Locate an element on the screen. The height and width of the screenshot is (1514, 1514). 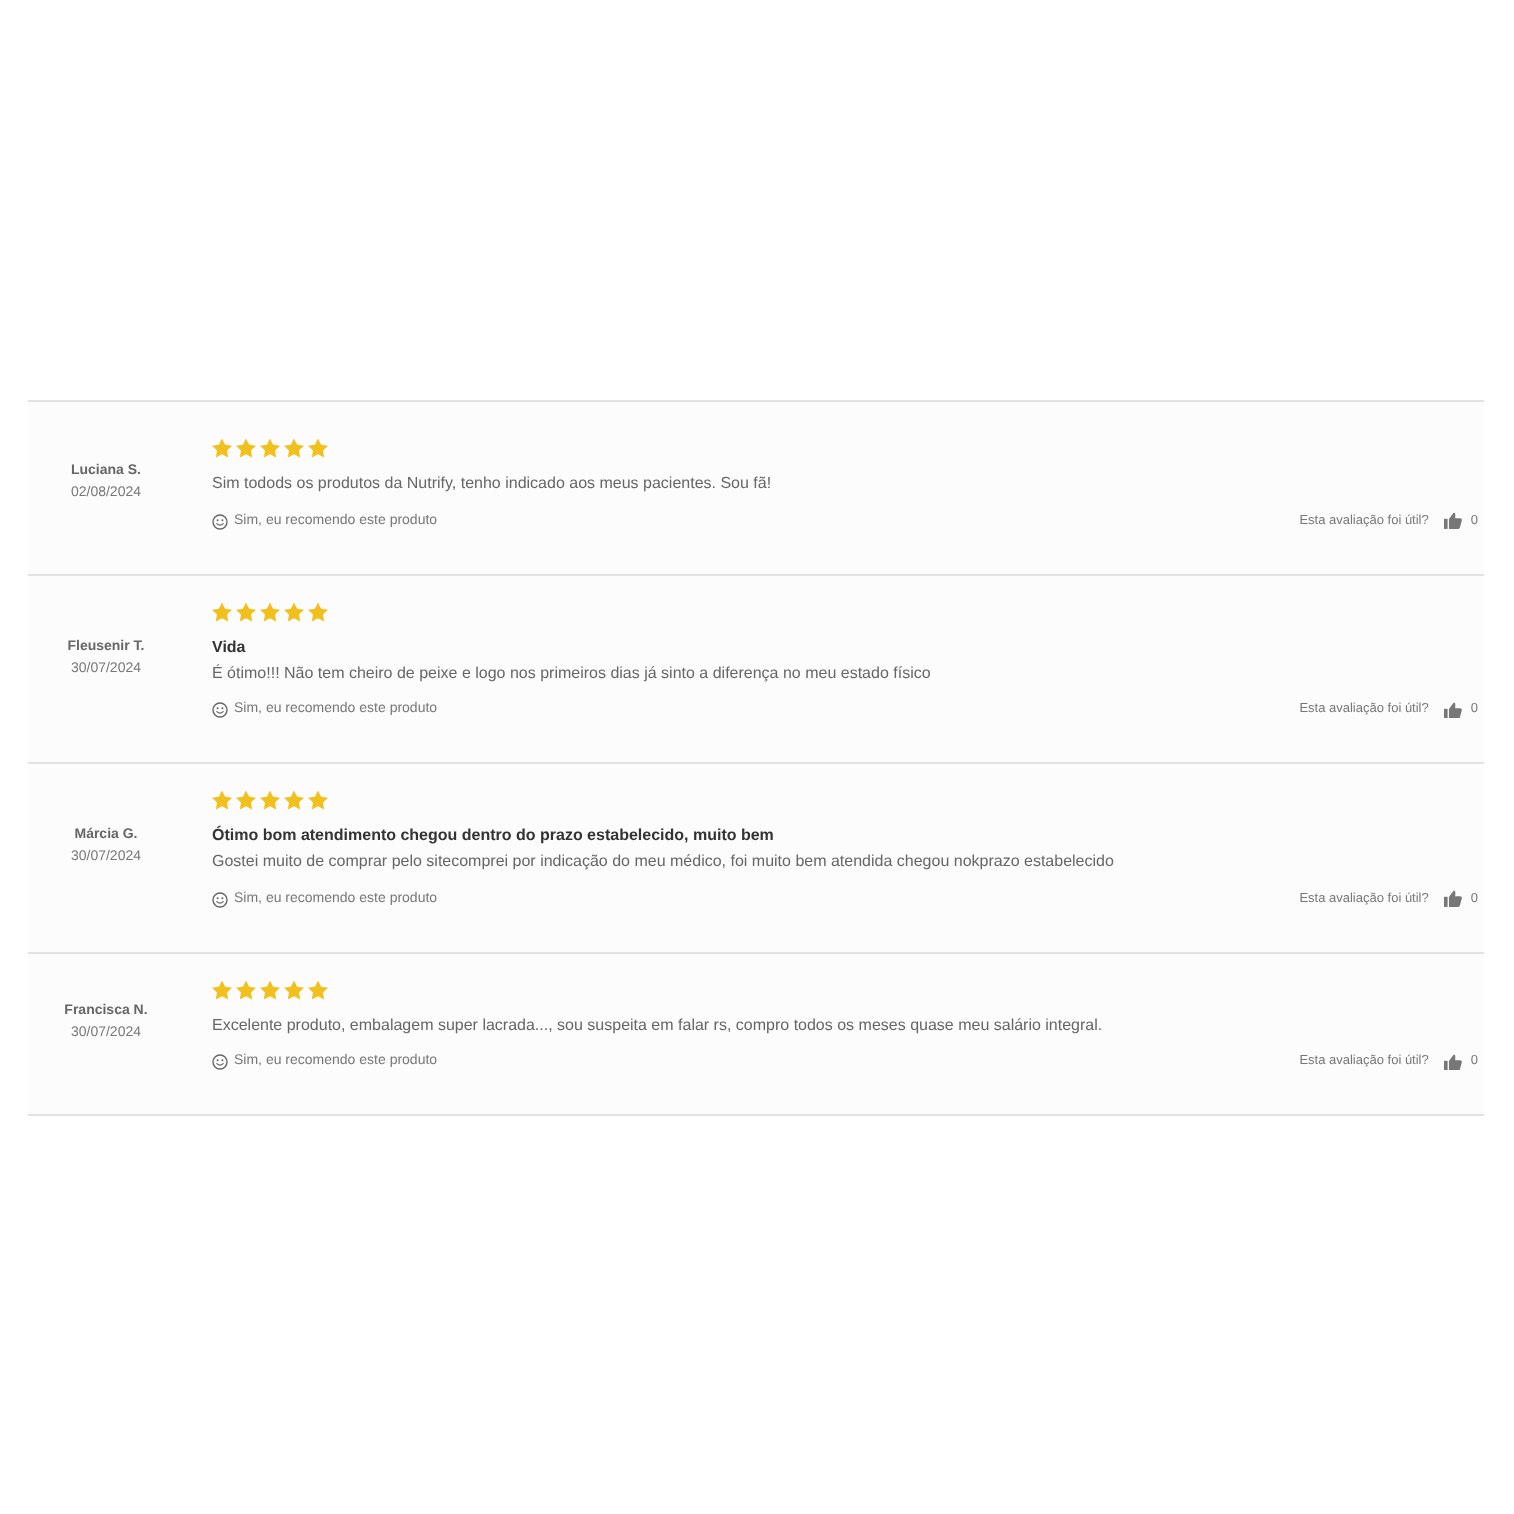
review-title: Ótimo bom atendimento chegou dentro do prazo estabelecido, muito bem is located at coordinates (494, 835).